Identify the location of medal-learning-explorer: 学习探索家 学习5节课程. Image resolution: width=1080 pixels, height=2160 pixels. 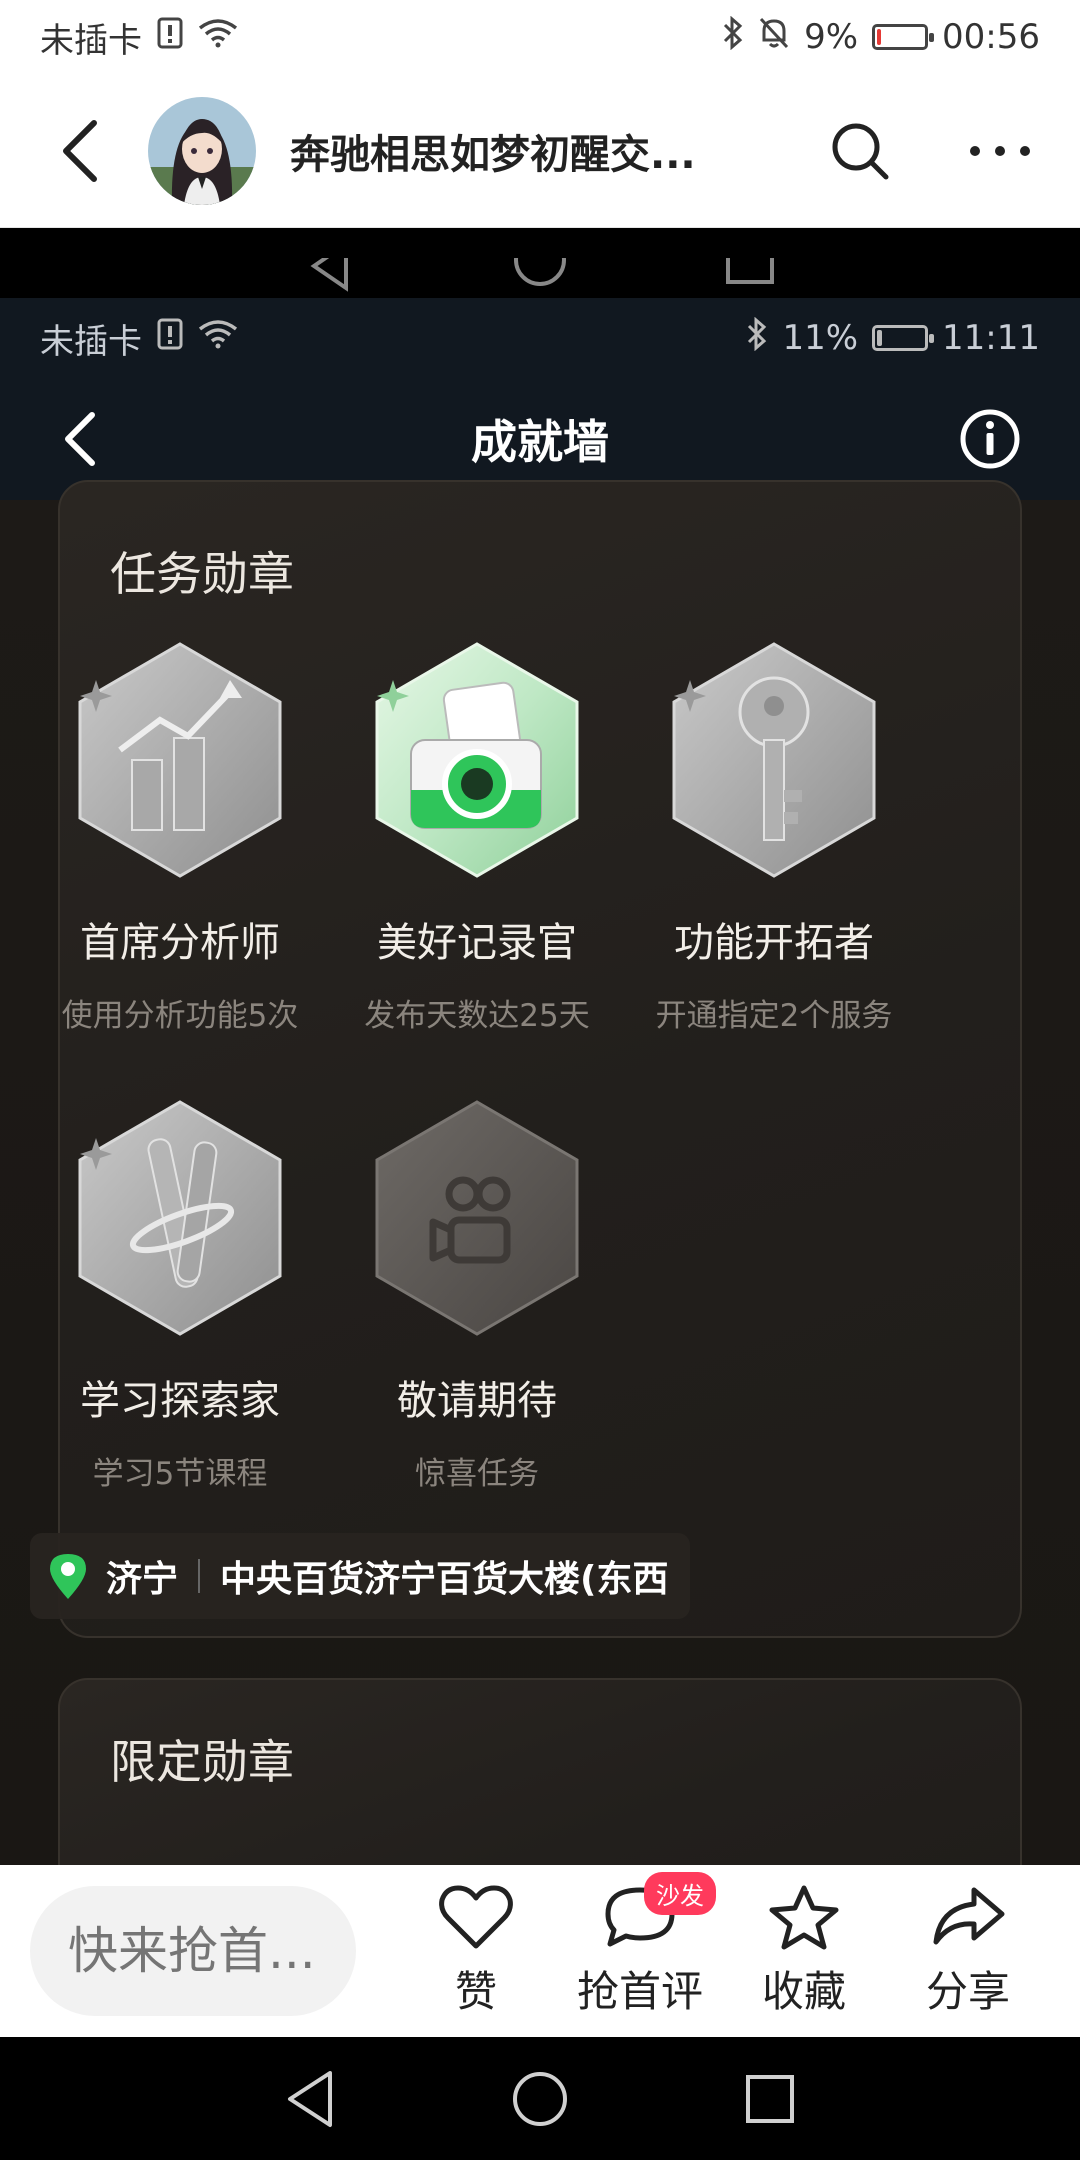
(180, 1295).